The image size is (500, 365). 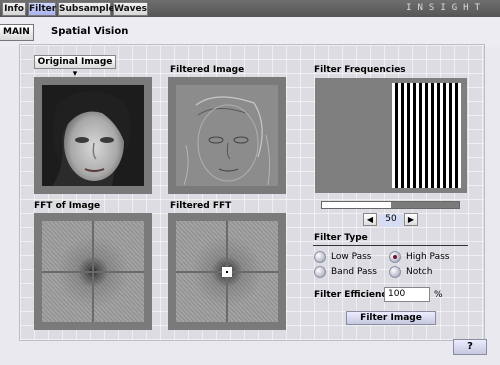 What do you see at coordinates (250, 8) in the screenshot?
I see `top-tab-bar: Info Filter Subsample Waves INSIGHT` at bounding box center [250, 8].